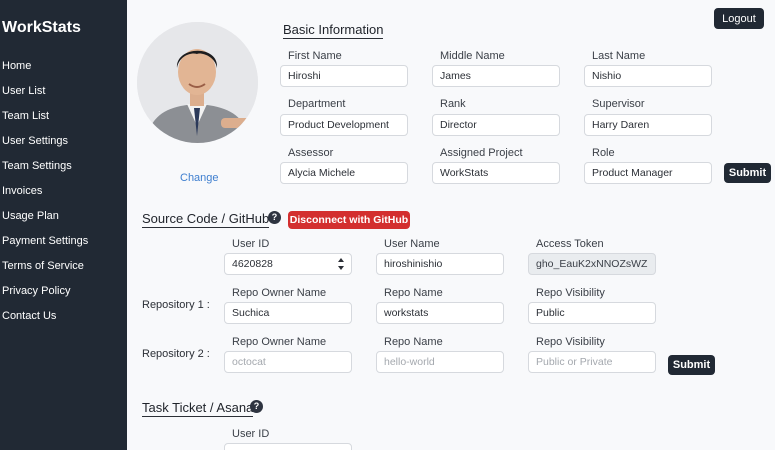  Describe the element at coordinates (413, 342) in the screenshot. I see `repo2-name-label: Repo Name` at that location.